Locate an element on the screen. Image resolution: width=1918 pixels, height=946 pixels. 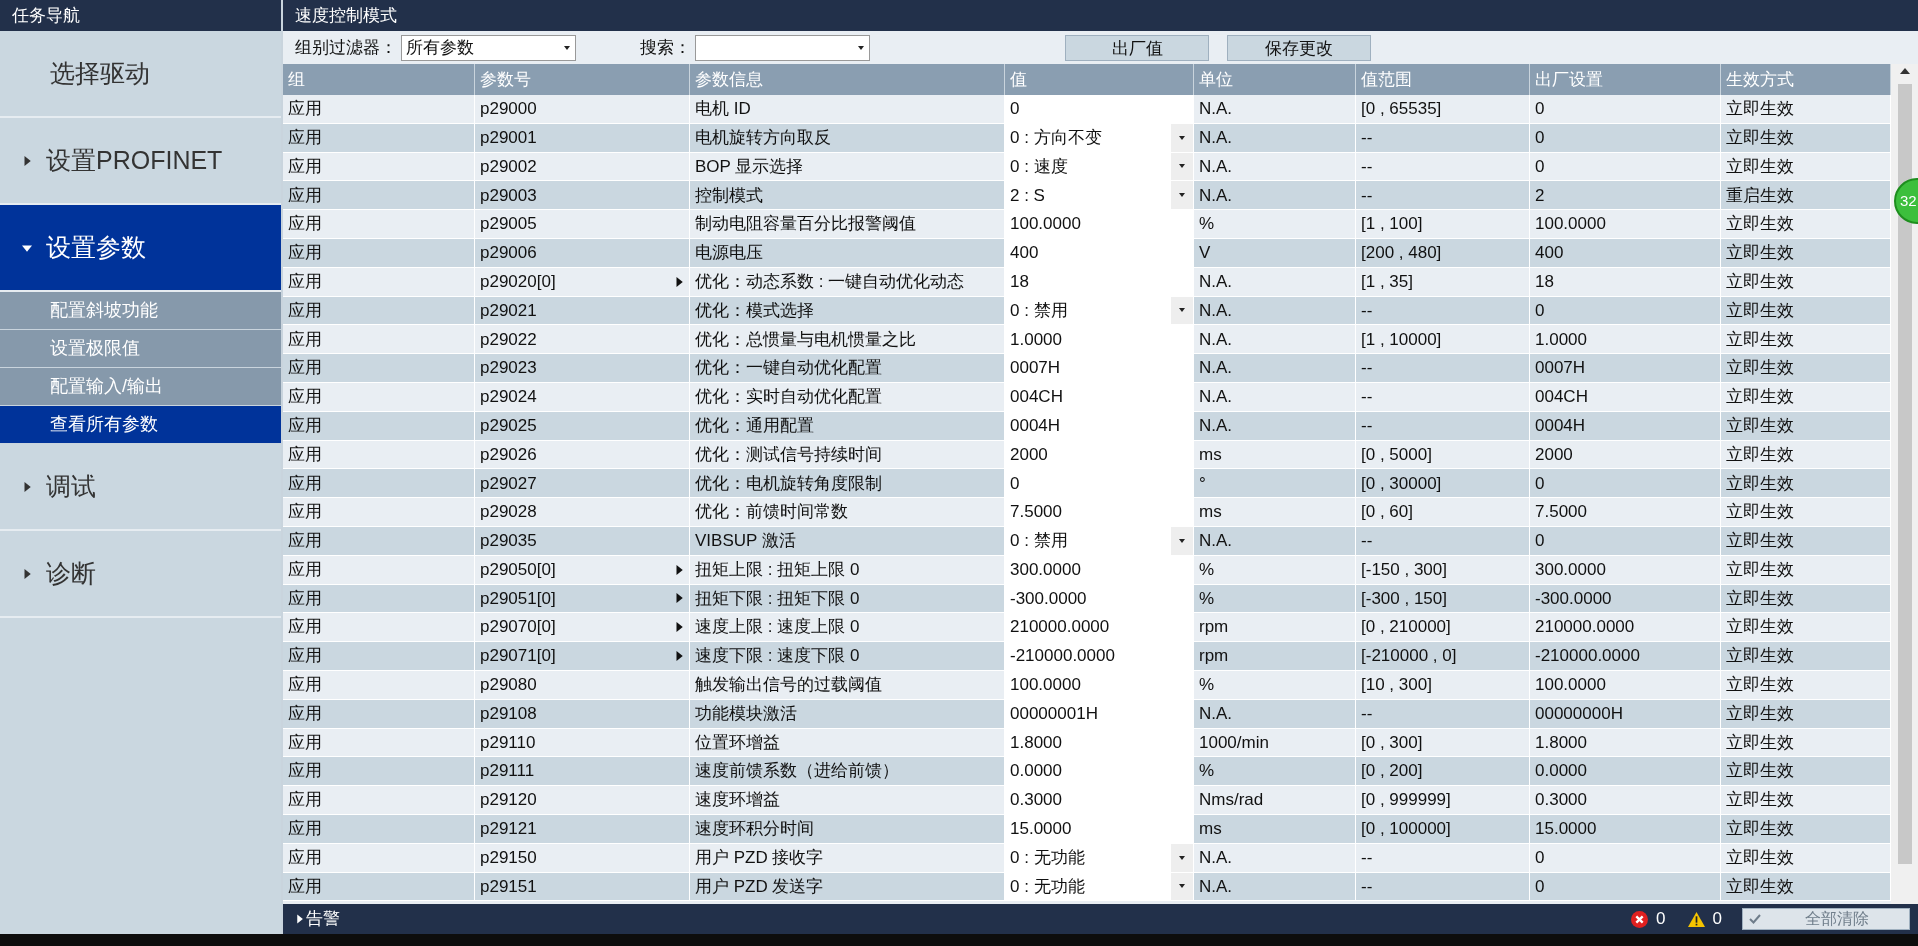
table-cell: 优化：实时自动优化配置 is located at coordinates (847, 397).